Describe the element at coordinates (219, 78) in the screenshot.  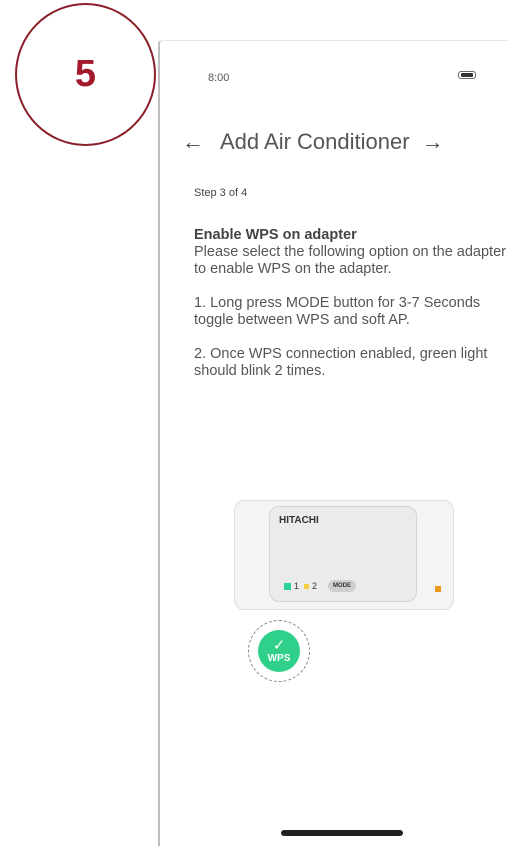
I see `status-time: 8:00` at that location.